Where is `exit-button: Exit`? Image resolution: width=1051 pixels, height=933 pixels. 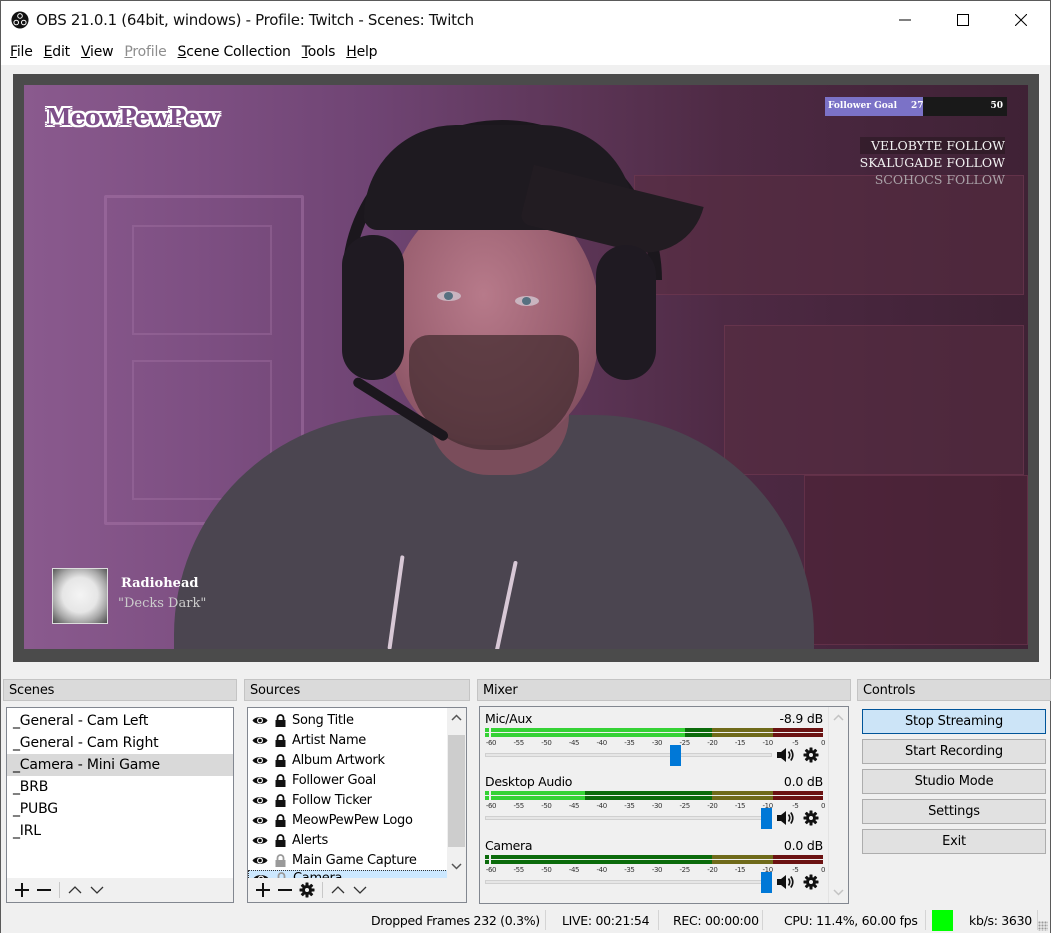 exit-button: Exit is located at coordinates (954, 841).